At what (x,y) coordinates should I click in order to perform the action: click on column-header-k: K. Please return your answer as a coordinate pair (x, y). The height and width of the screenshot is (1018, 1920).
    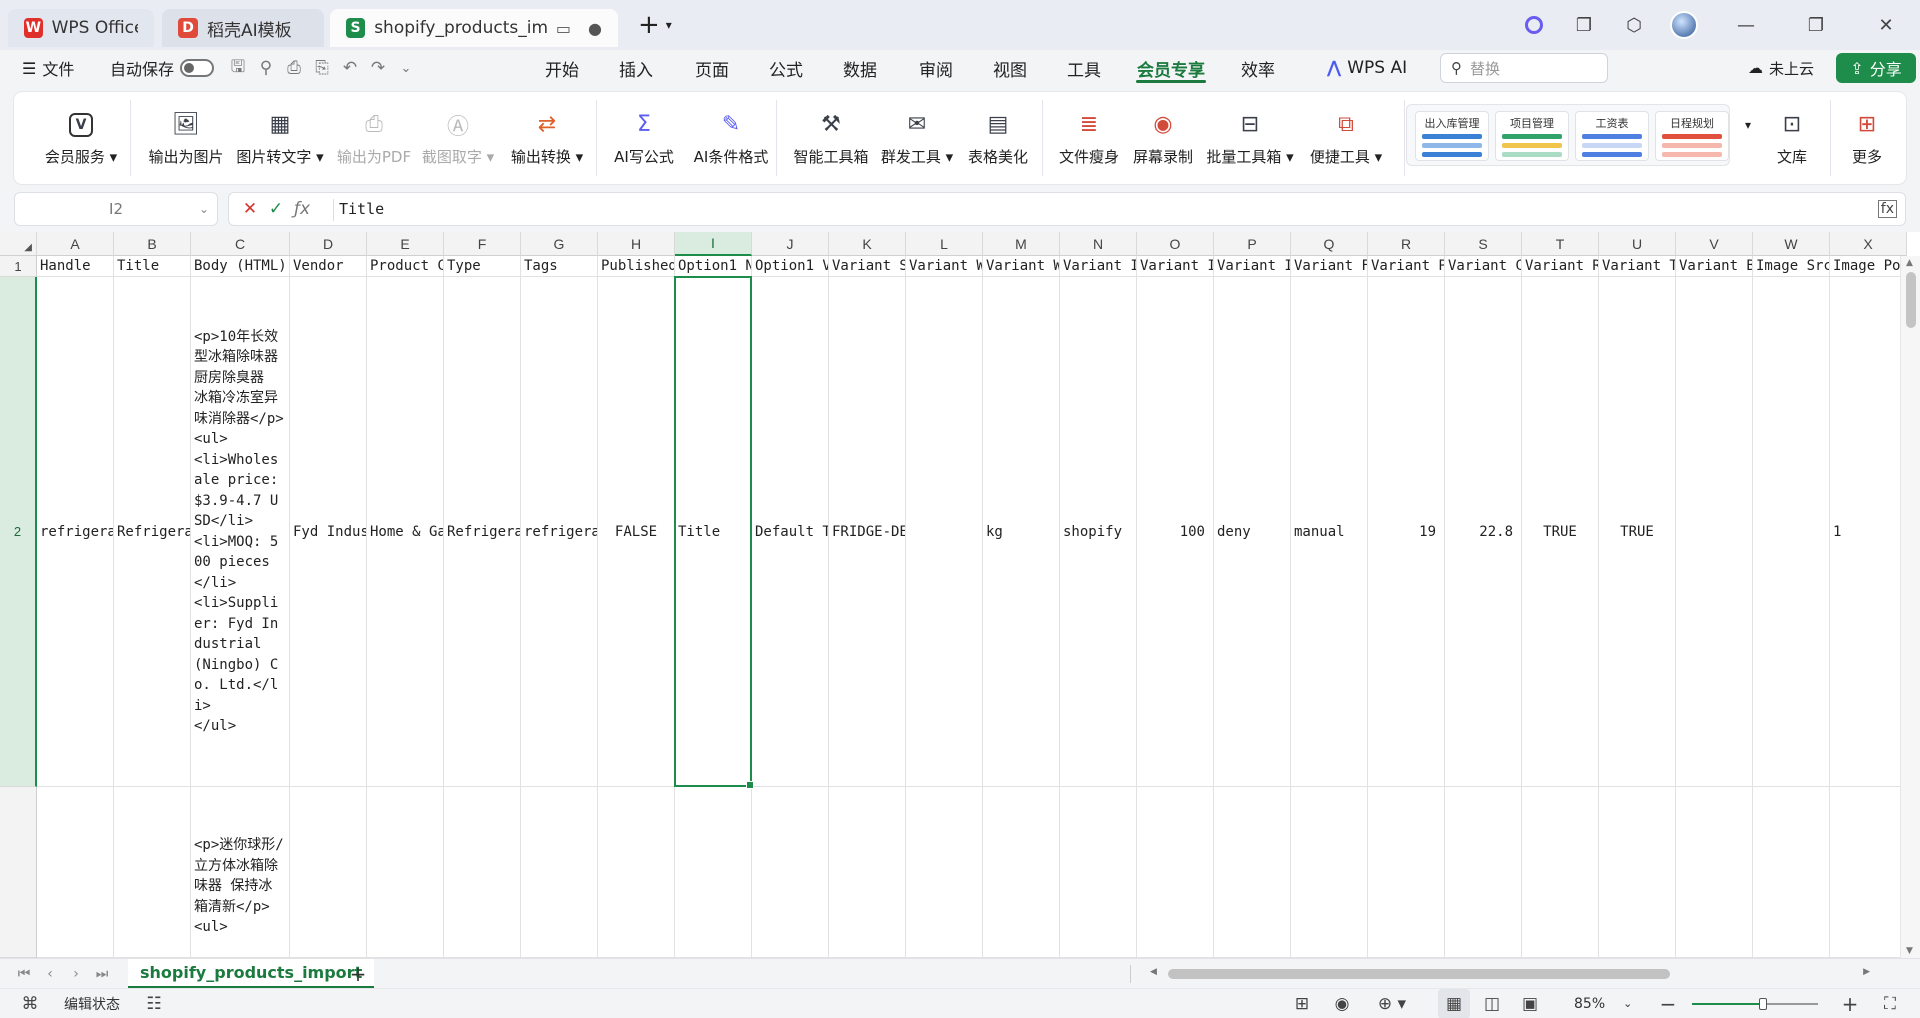
    Looking at the image, I should click on (867, 244).